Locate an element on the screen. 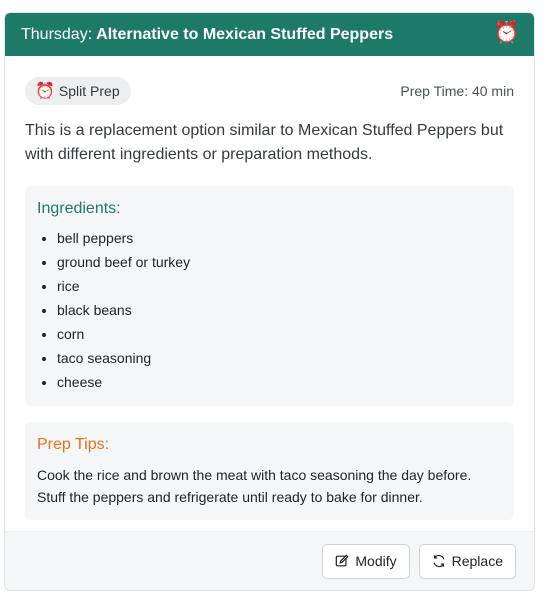 This screenshot has width=547, height=606. meta-row: ⏰ Split Prep Prep Time: 40 min is located at coordinates (269, 91).